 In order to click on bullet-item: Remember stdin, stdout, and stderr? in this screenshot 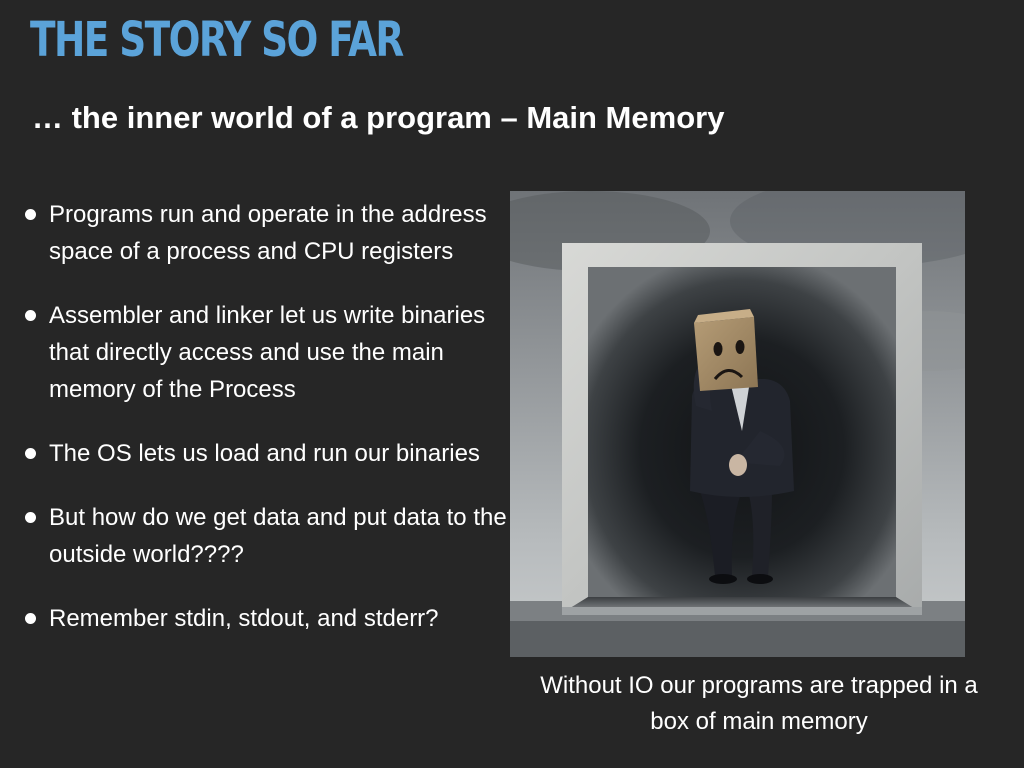, I will do `click(272, 618)`.